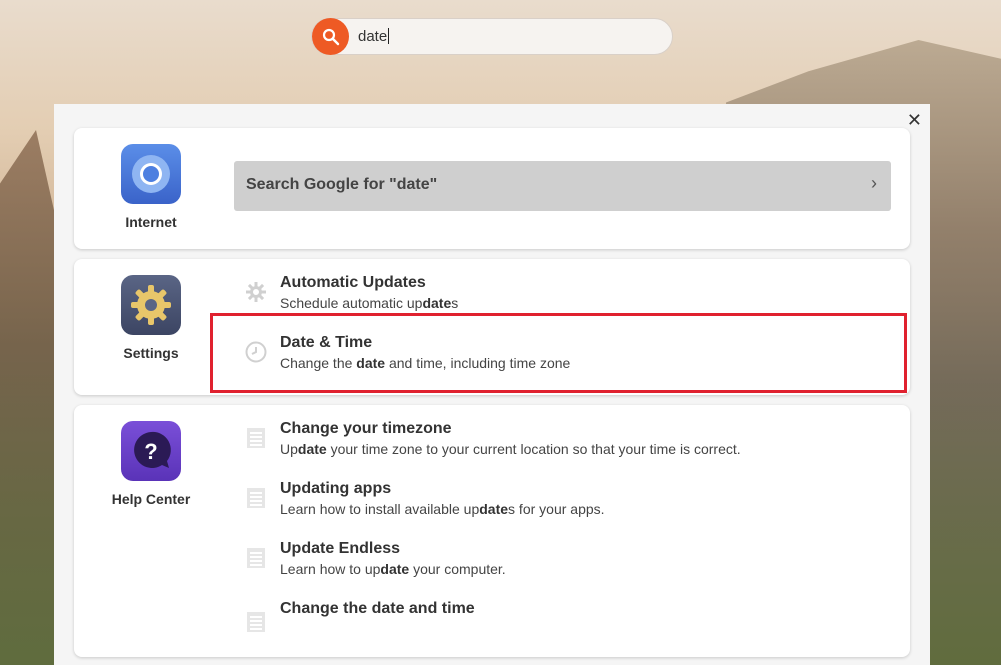  Describe the element at coordinates (151, 305) in the screenshot. I see `settings-gear-app-icon` at that location.